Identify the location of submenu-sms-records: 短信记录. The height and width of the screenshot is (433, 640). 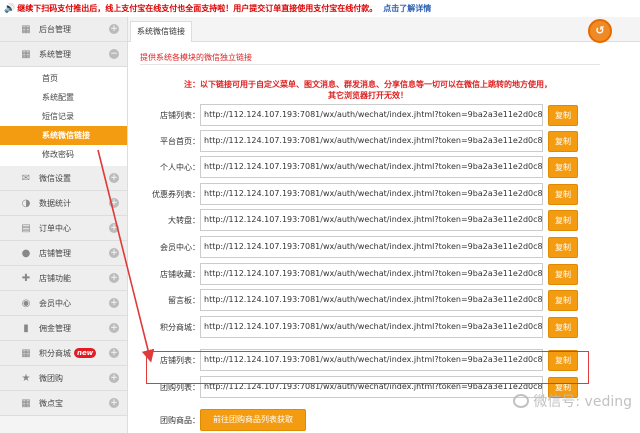
(63, 116).